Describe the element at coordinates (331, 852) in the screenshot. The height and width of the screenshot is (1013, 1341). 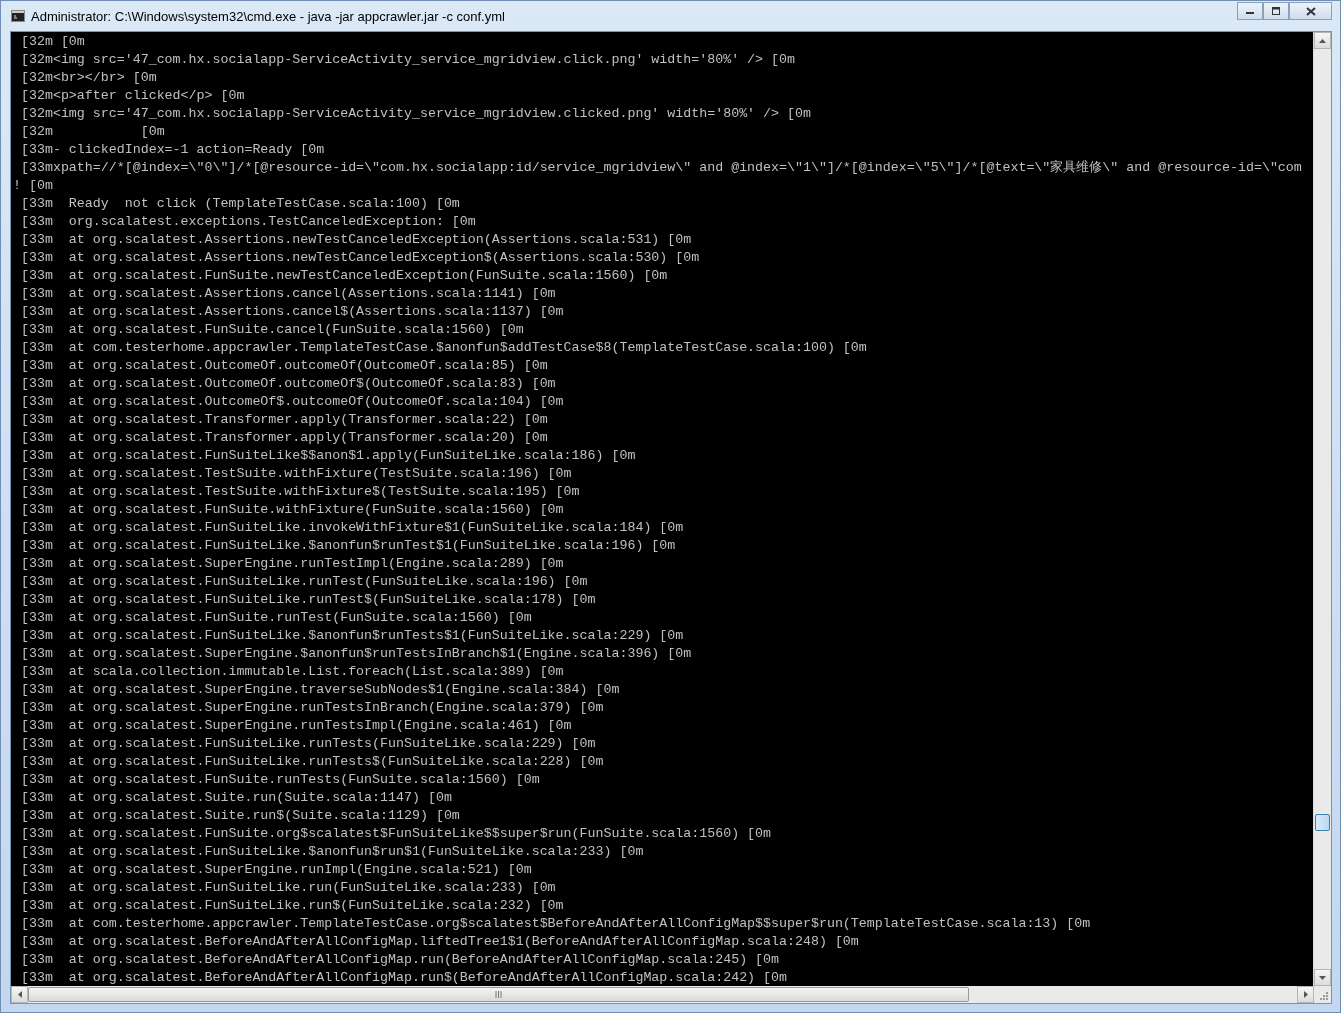
I see `console-line: [33m at org.scalatest.FunSuiteLike.$anonfun$run$1(FunSuiteLike.scala:233) [0m` at that location.